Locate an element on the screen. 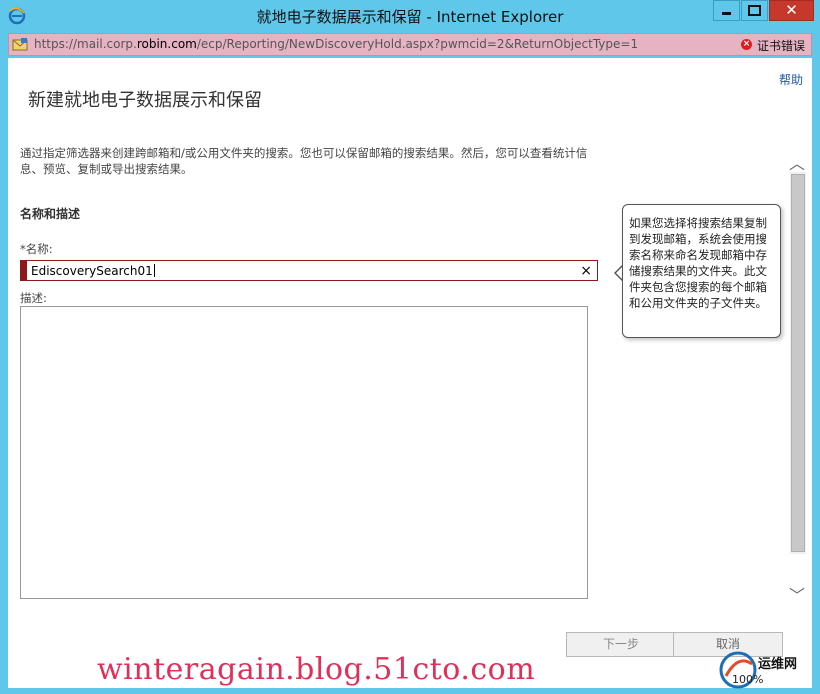 This screenshot has height=694, width=820. scroll-down-icon: ﹀ is located at coordinates (797, 594).